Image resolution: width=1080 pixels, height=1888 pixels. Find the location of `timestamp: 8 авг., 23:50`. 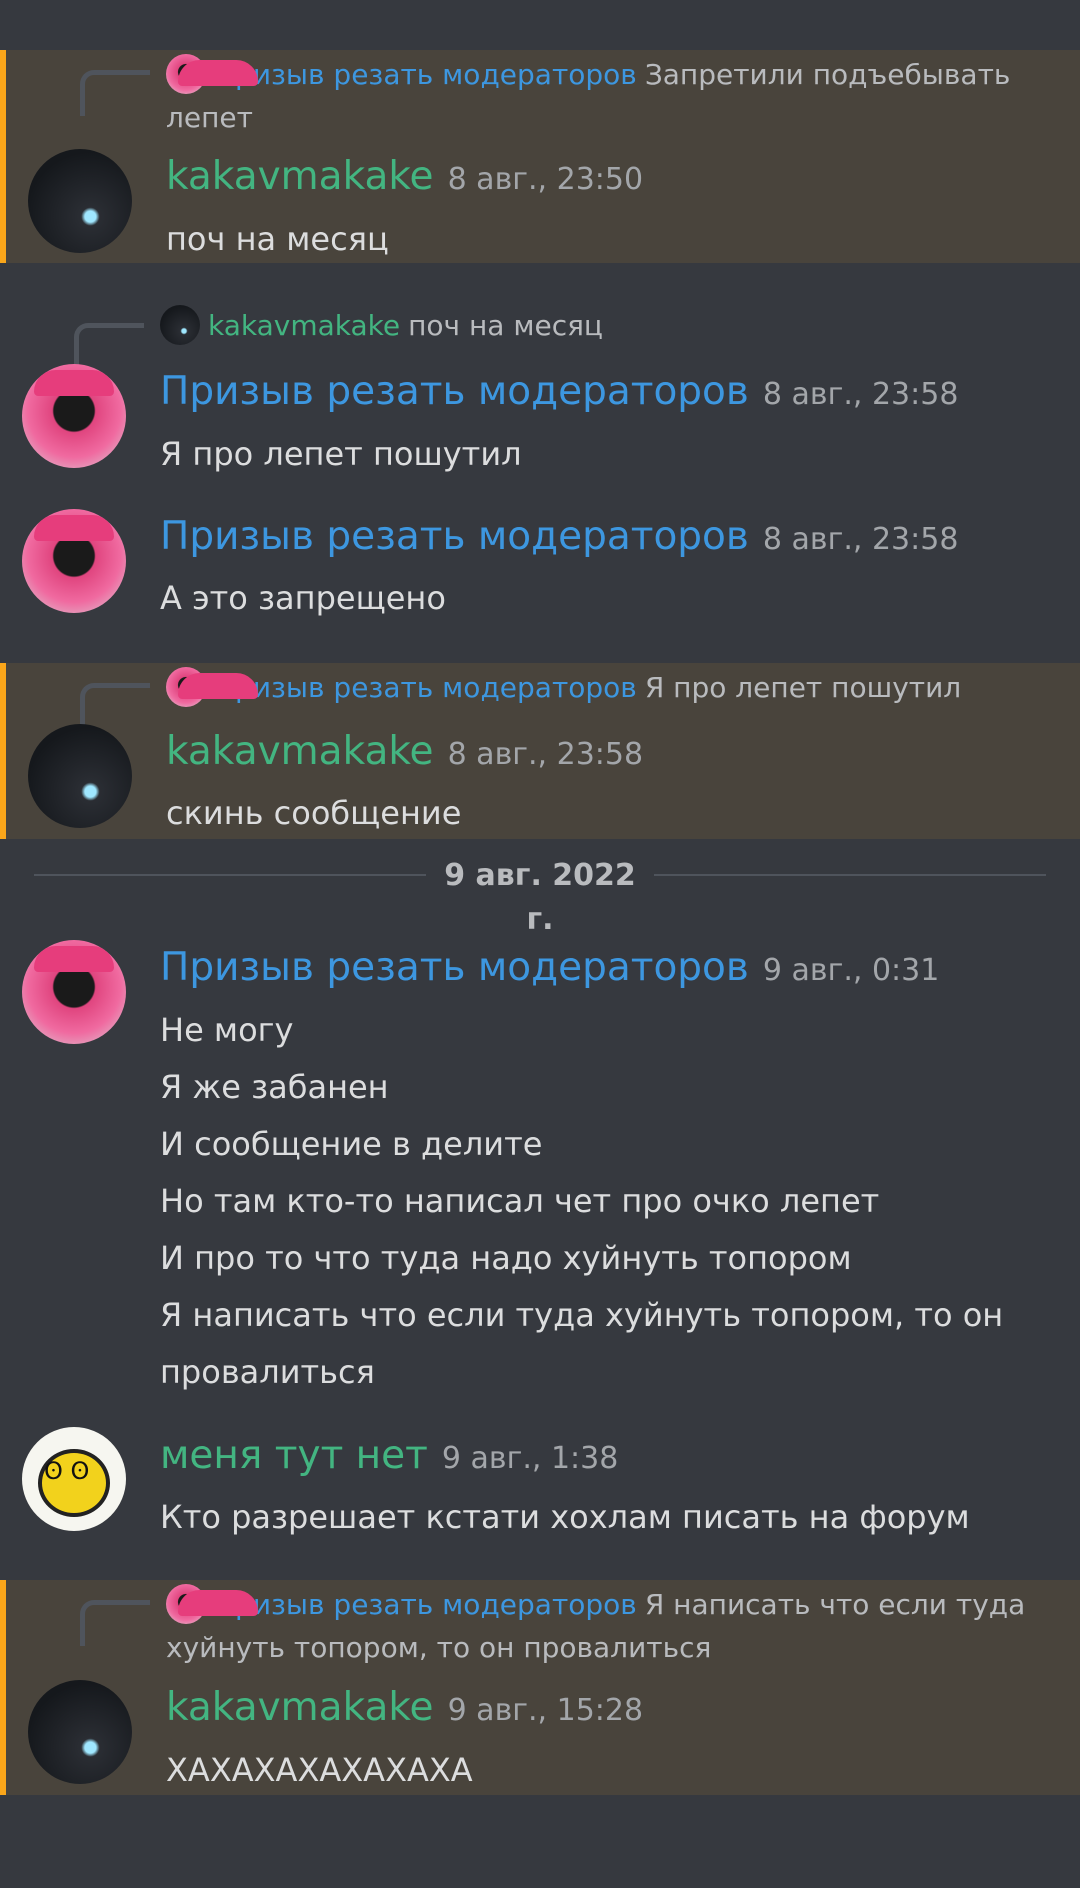

timestamp: 8 авг., 23:50 is located at coordinates (545, 179).